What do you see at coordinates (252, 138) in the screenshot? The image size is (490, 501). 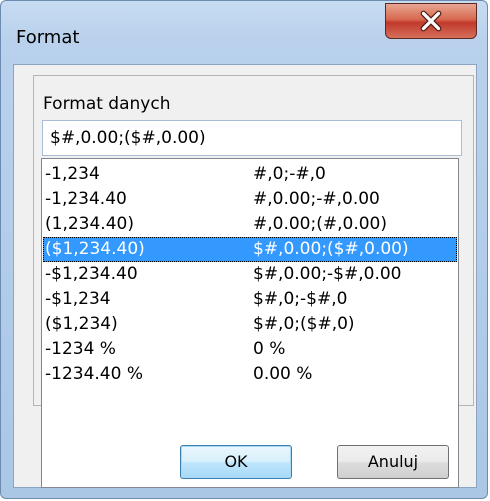 I see `format-input` at bounding box center [252, 138].